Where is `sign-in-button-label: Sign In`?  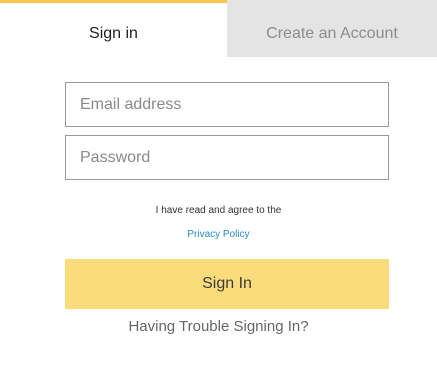
sign-in-button-label: Sign In is located at coordinates (227, 283).